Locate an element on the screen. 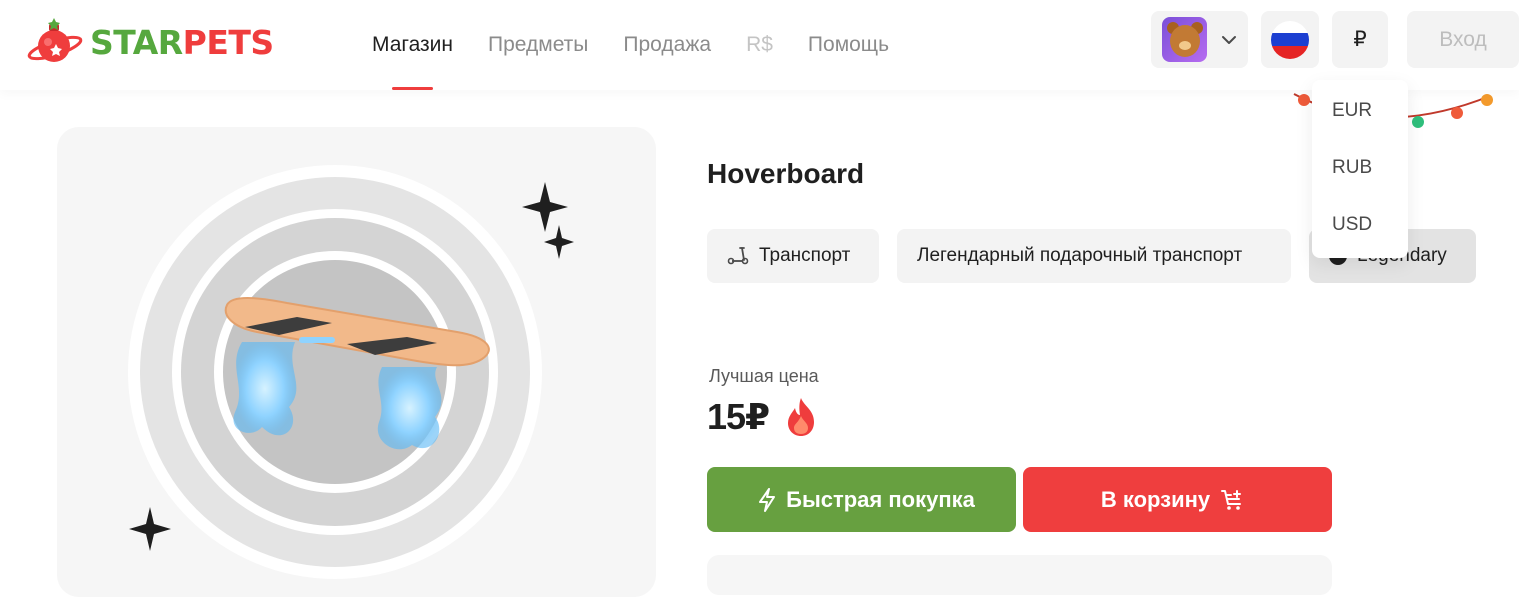  currency-option-usd: USD is located at coordinates (1360, 224).